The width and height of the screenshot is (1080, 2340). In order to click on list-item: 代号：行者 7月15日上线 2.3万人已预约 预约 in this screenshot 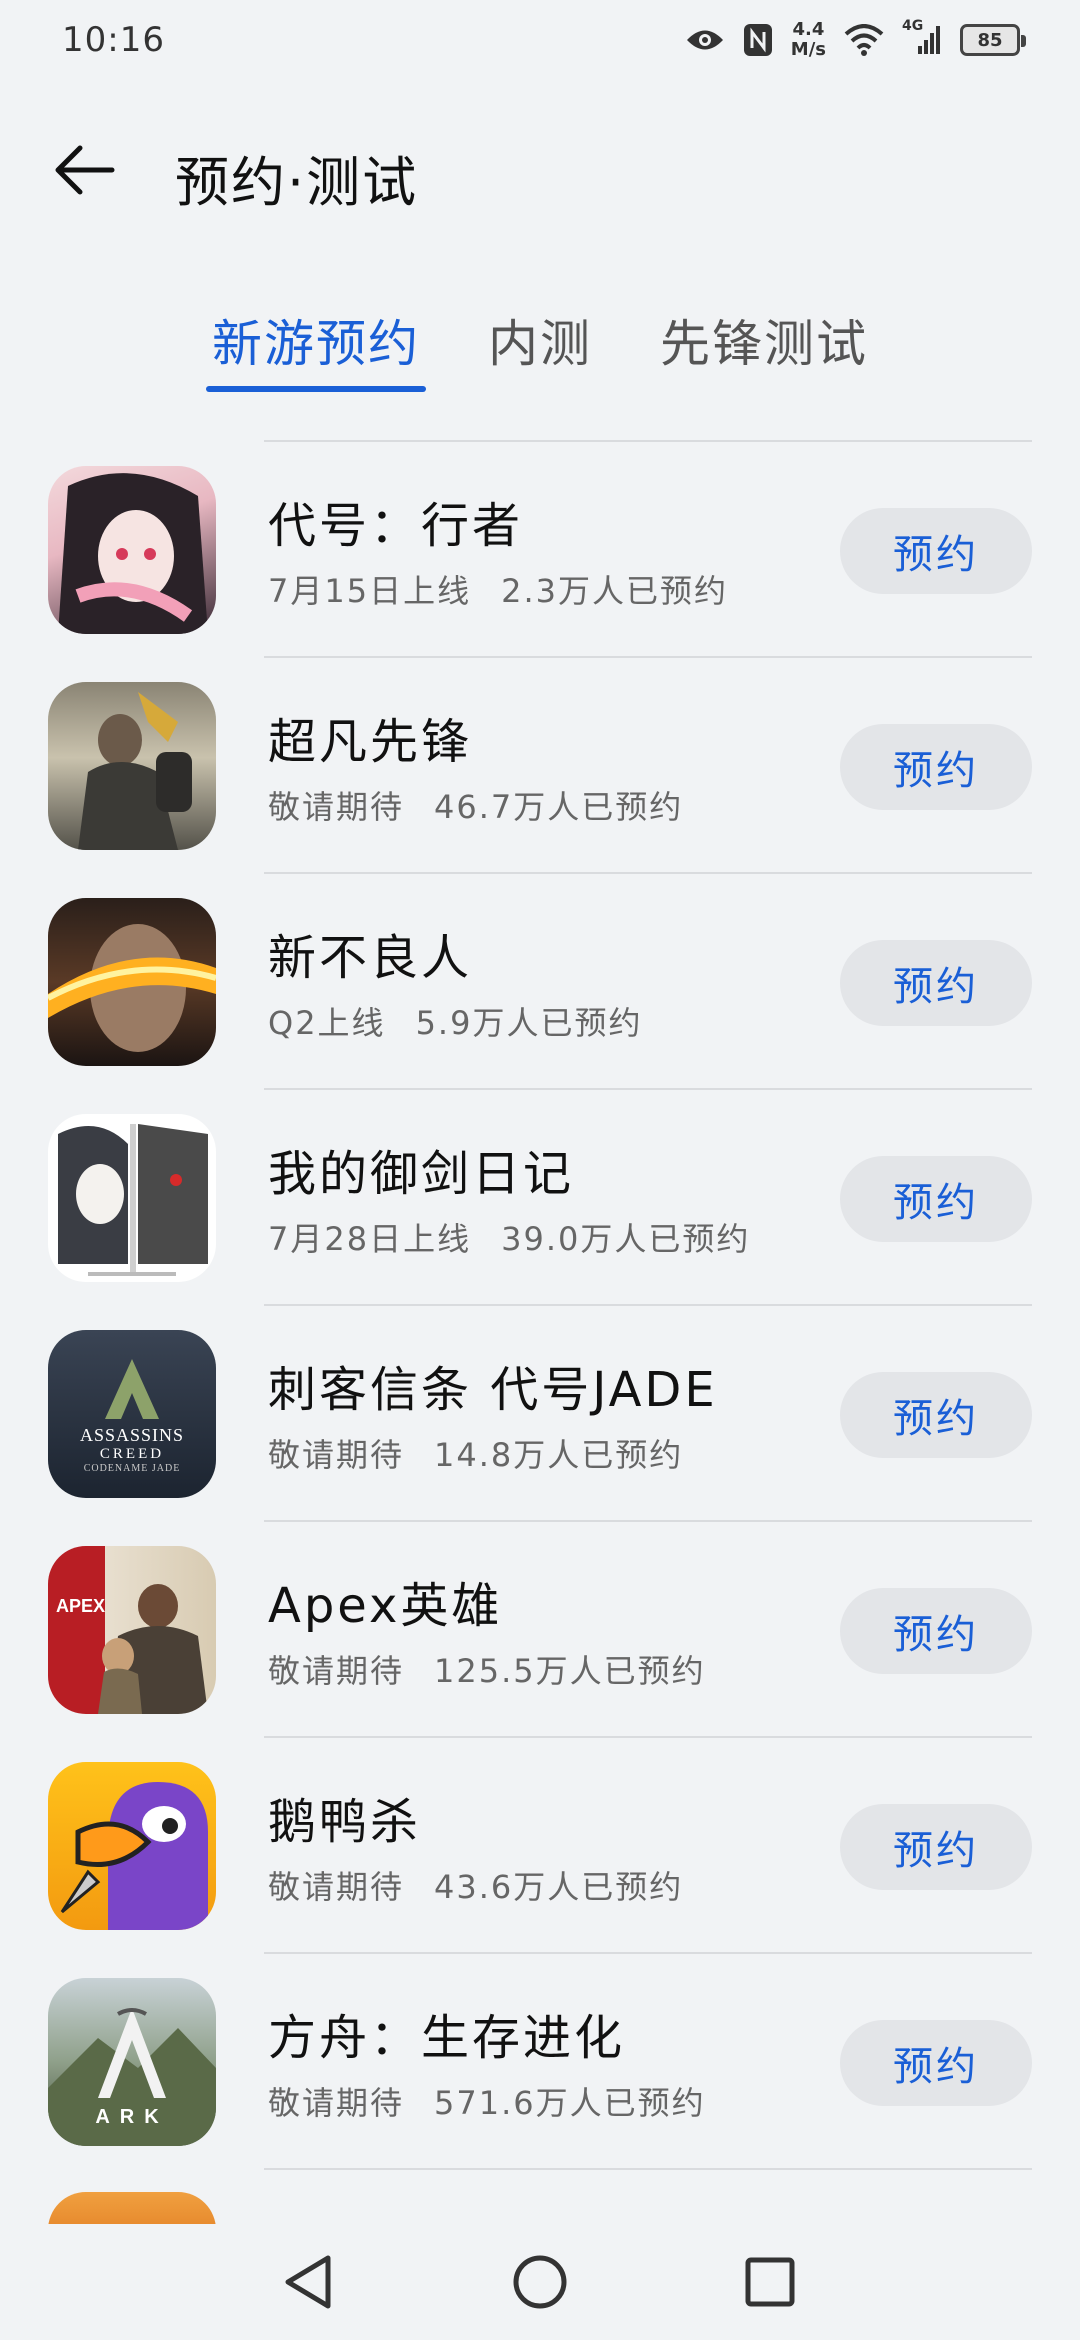, I will do `click(540, 550)`.